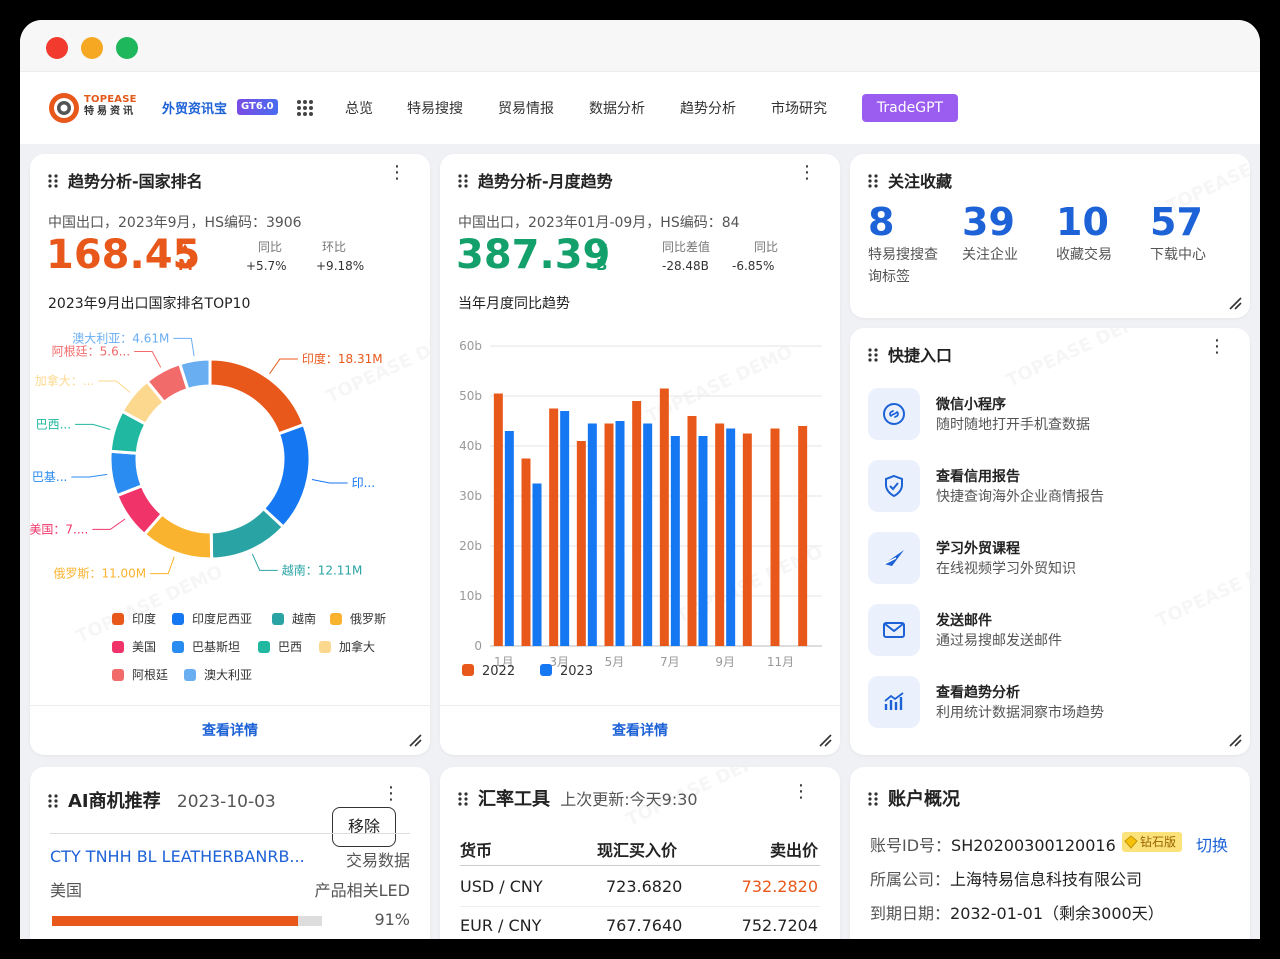 The width and height of the screenshot is (1280, 959). Describe the element at coordinates (110, 99) in the screenshot. I see `logo-en: TOPEASE` at that location.